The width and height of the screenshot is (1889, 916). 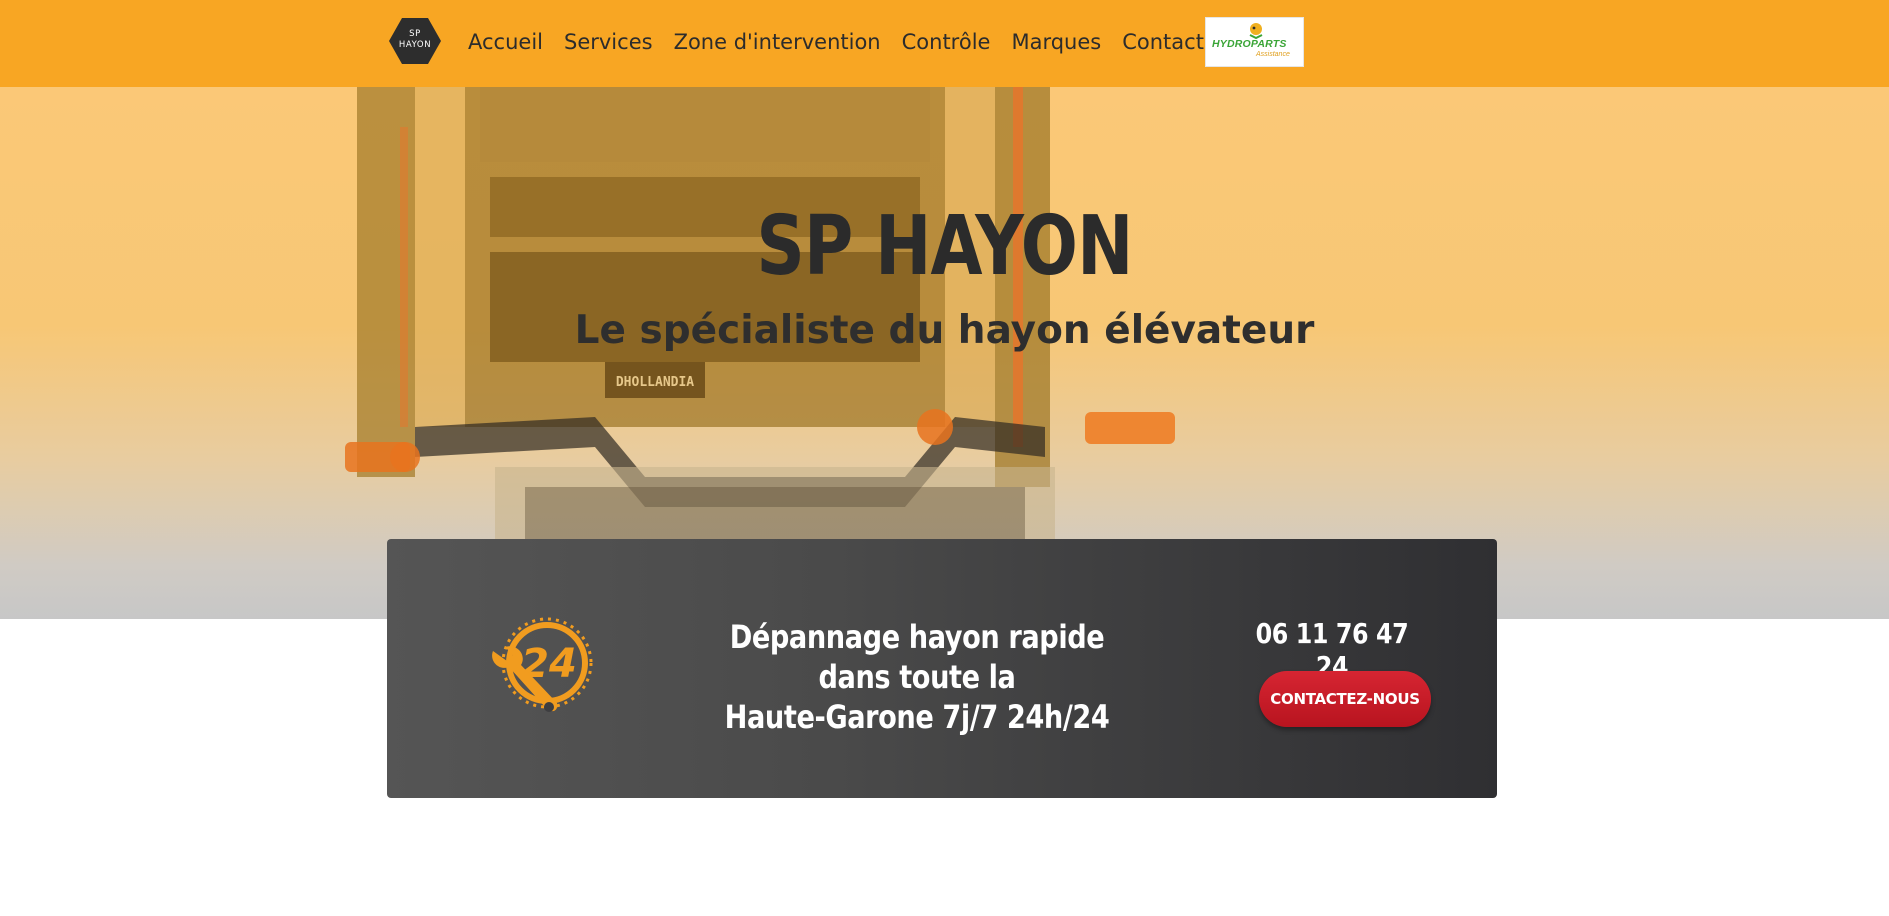 I want to click on partner-name: HYDROPARTS, so click(x=1249, y=44).